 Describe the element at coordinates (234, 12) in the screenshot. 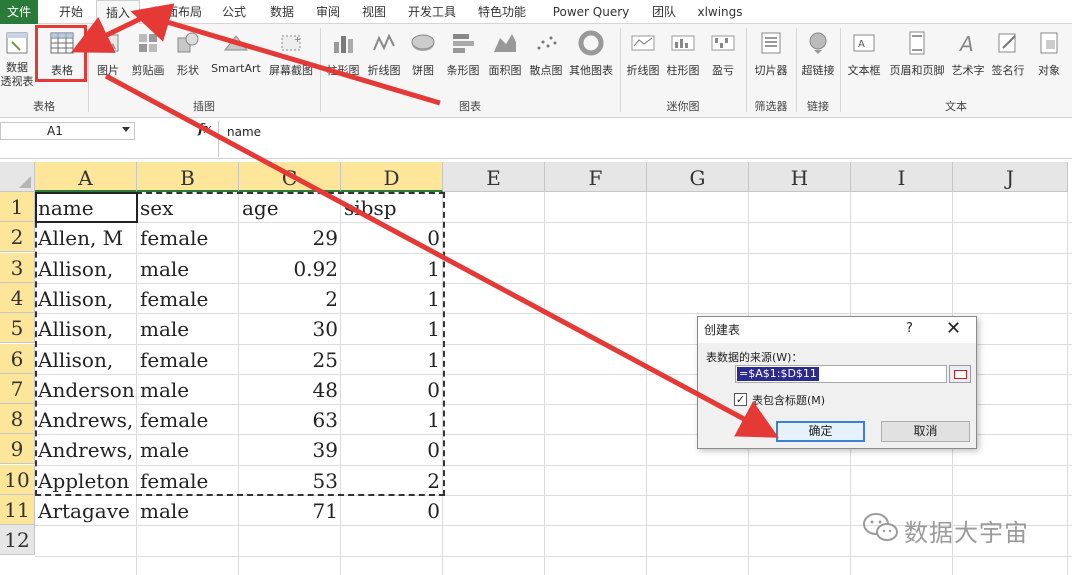

I see `tab-formulas: 公式` at that location.